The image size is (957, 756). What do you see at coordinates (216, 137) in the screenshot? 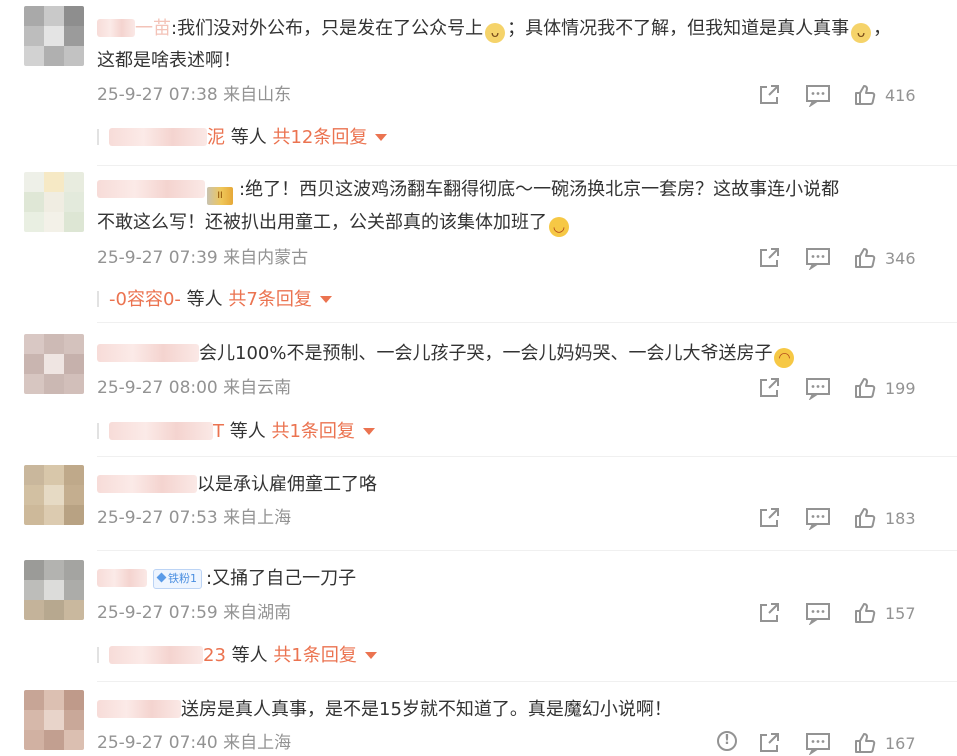
I see `reply-user: 泥` at bounding box center [216, 137].